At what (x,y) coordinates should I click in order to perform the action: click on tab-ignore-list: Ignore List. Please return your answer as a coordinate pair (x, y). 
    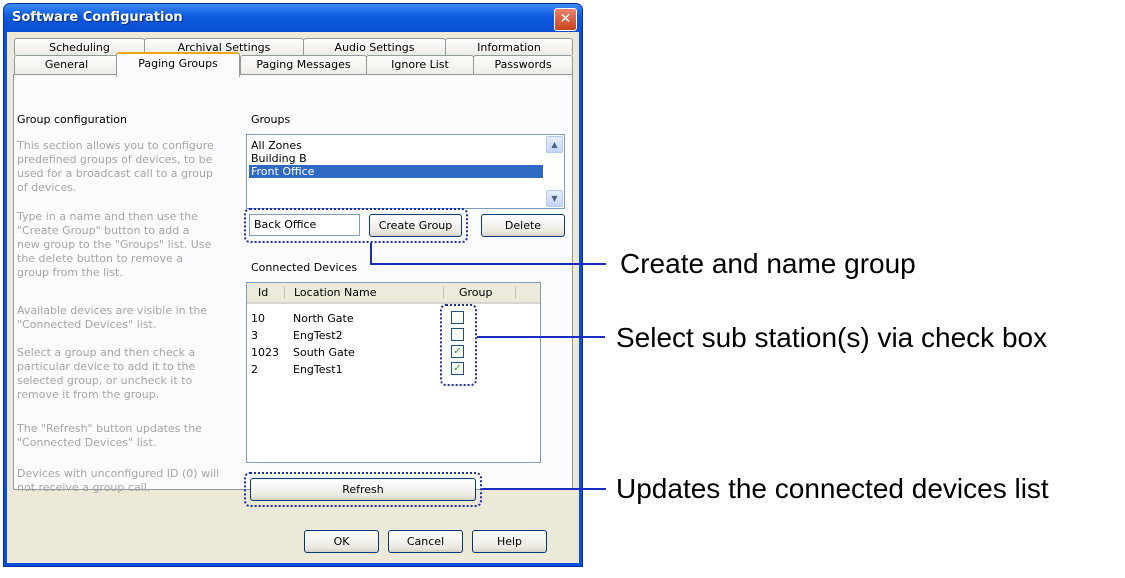
    Looking at the image, I should click on (420, 65).